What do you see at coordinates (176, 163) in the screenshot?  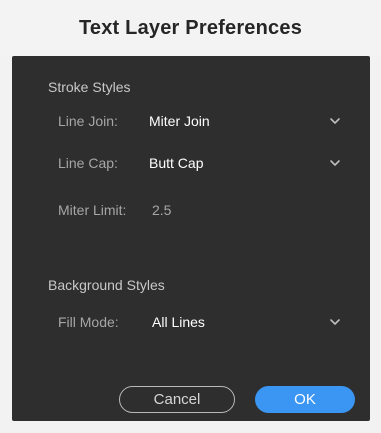 I see `line-cap-value: Butt Cap` at bounding box center [176, 163].